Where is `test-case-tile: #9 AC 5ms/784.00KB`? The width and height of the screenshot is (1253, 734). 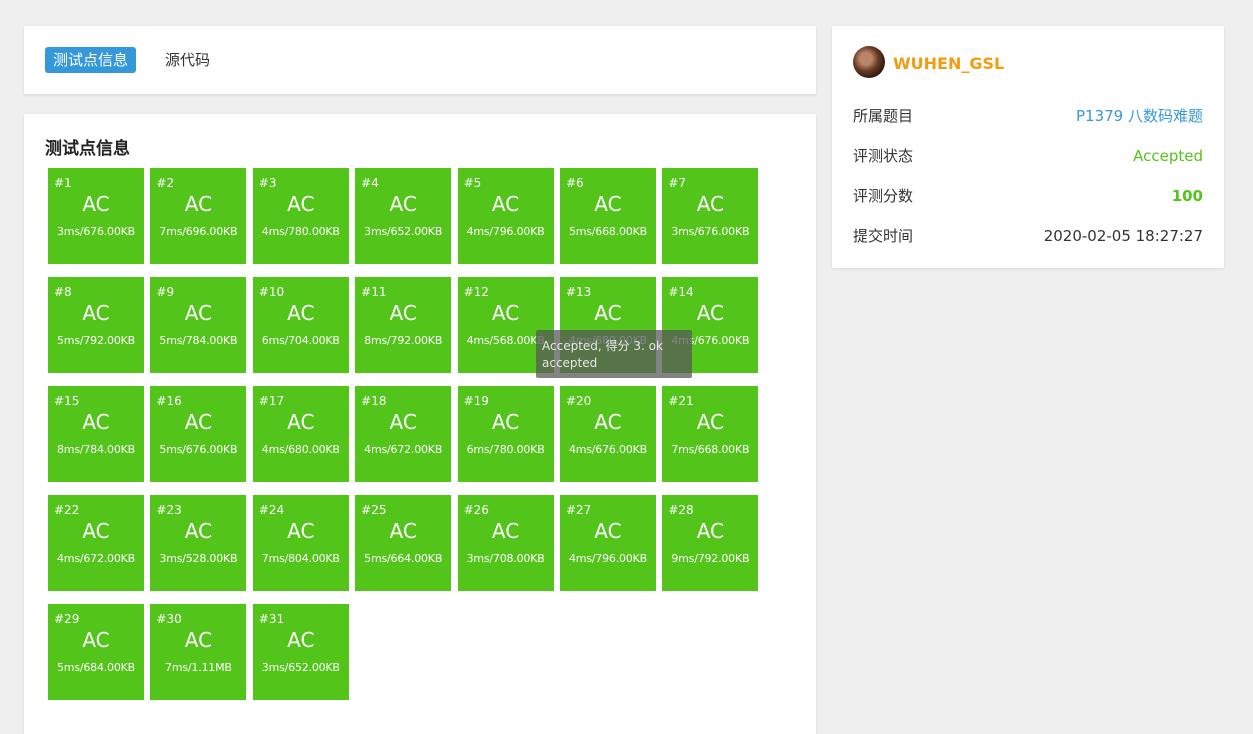 test-case-tile: #9 AC 5ms/784.00KB is located at coordinates (198, 325).